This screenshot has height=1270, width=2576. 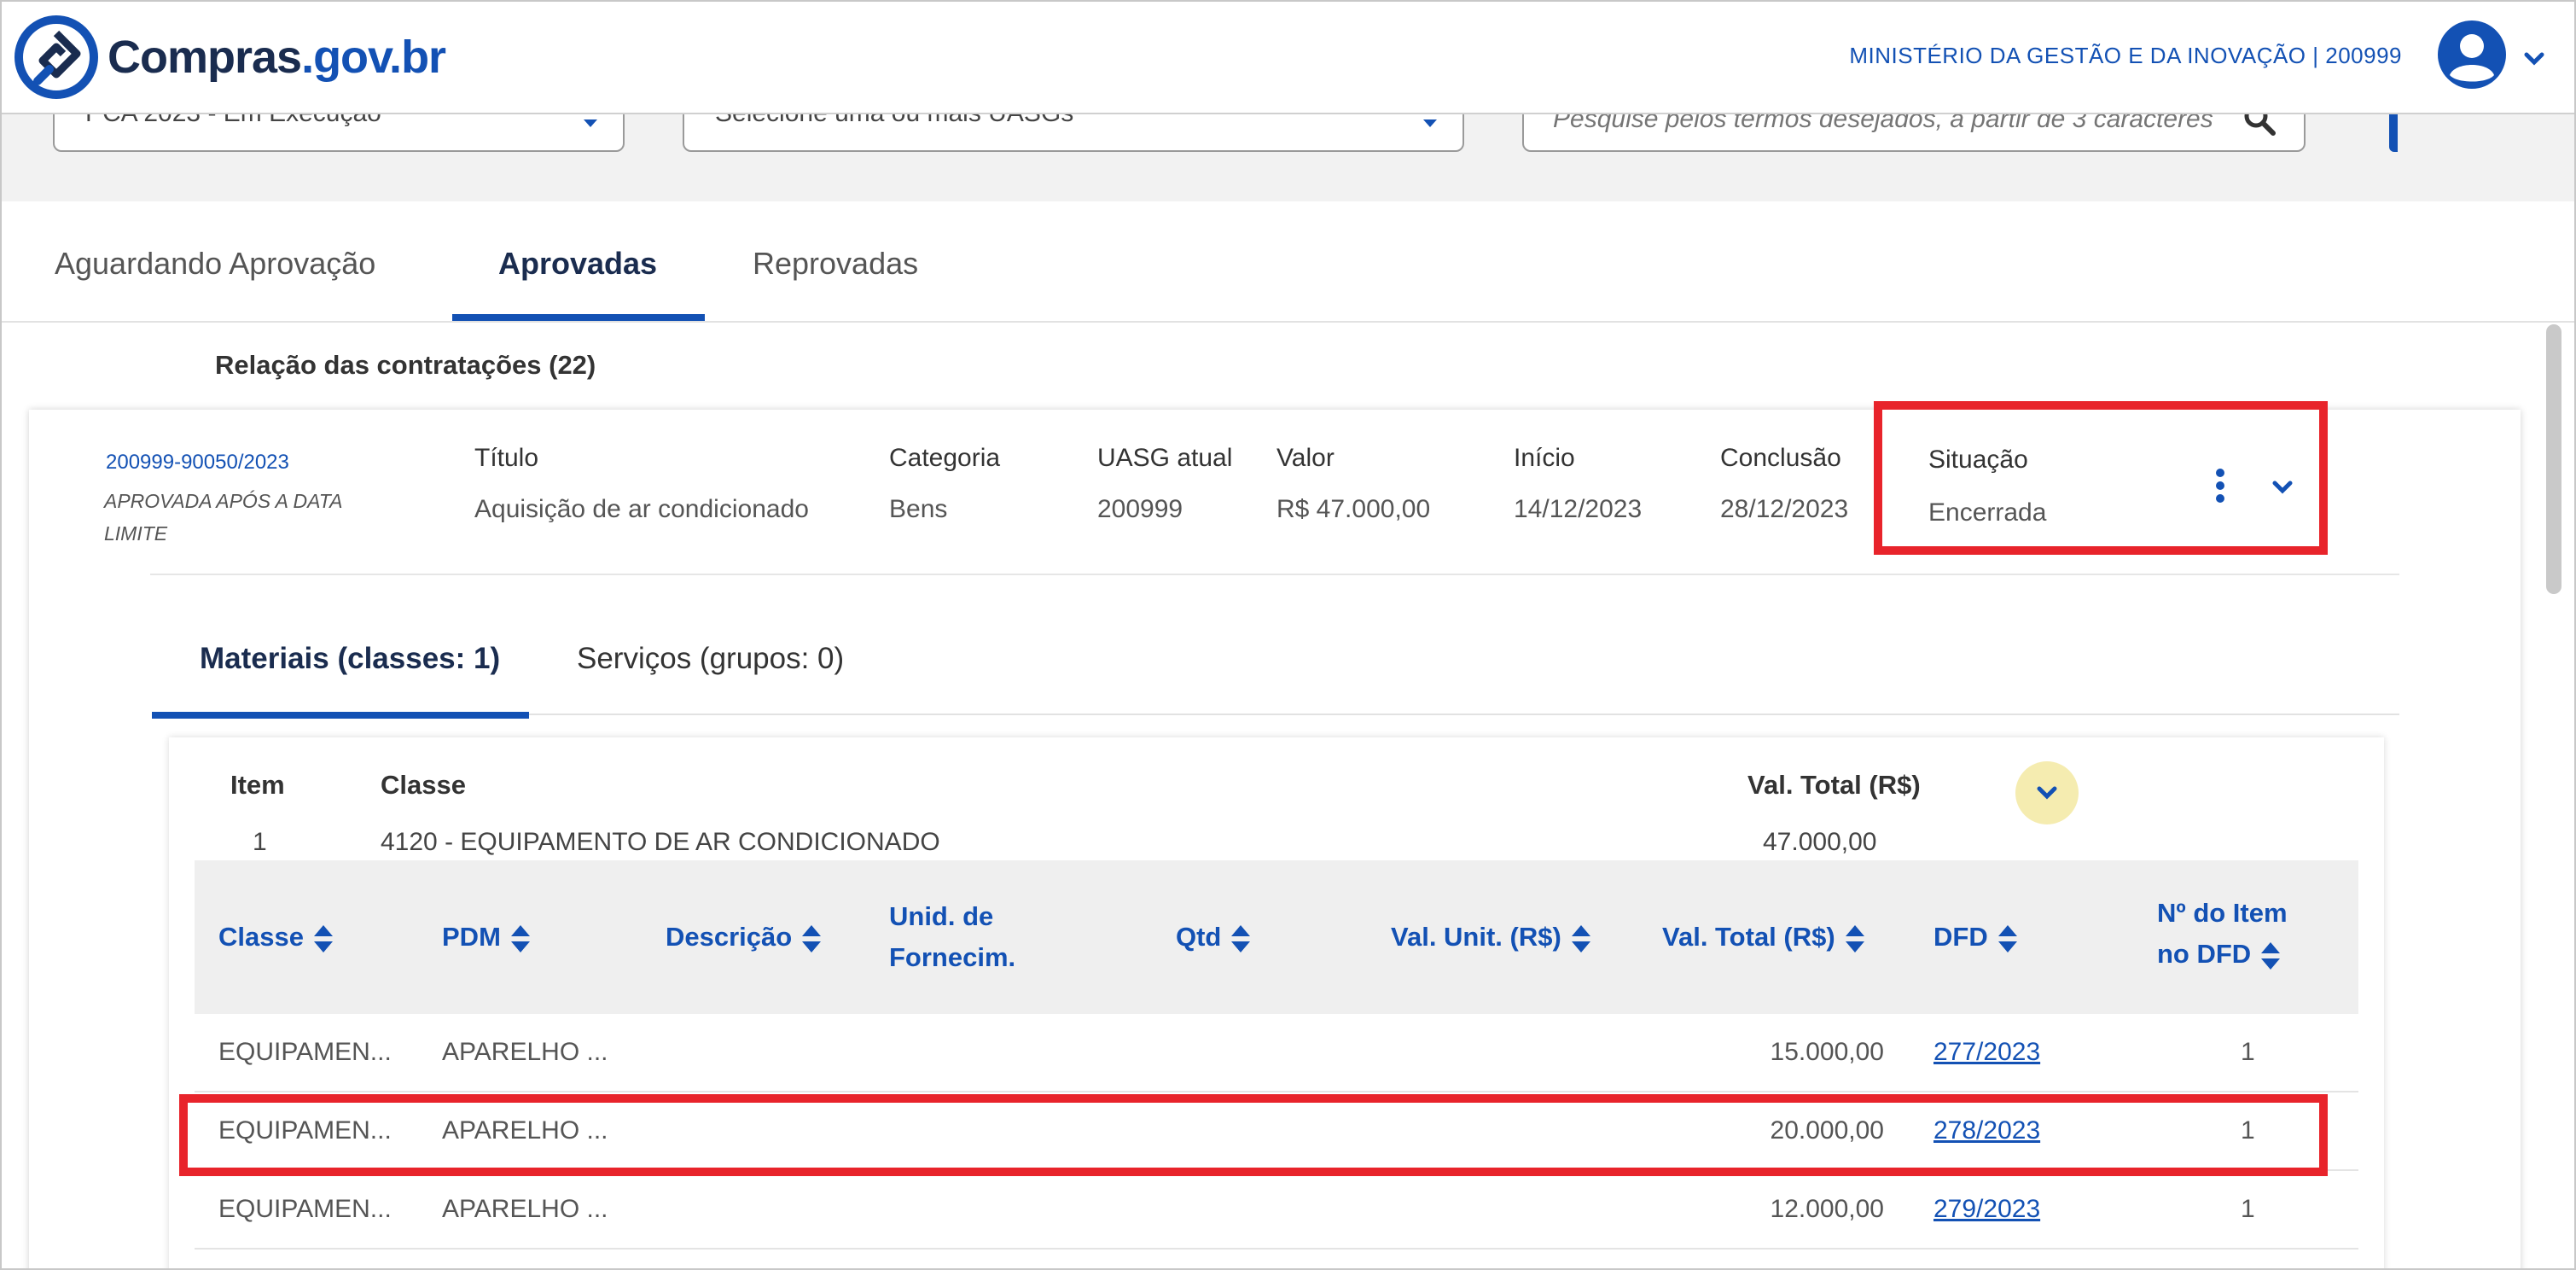 What do you see at coordinates (277, 57) in the screenshot?
I see `logo-text: Compras.gov.br` at bounding box center [277, 57].